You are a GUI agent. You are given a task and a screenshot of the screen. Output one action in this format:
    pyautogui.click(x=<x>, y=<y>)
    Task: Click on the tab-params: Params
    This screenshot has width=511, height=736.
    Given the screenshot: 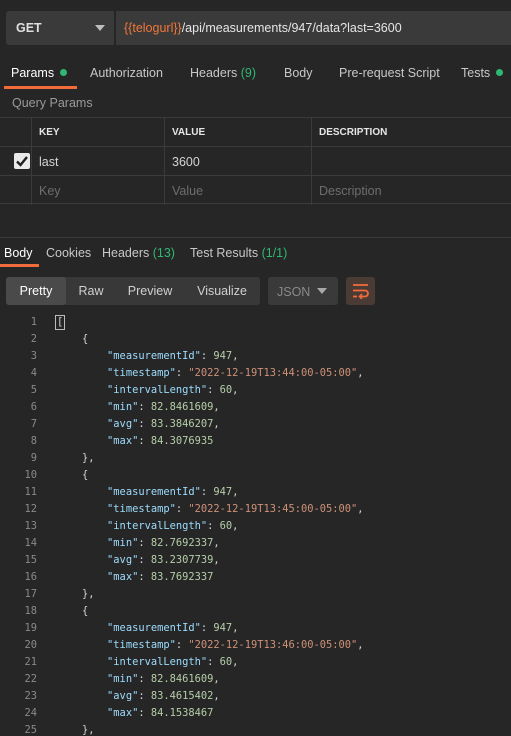 What is the action you would take?
    pyautogui.click(x=39, y=73)
    